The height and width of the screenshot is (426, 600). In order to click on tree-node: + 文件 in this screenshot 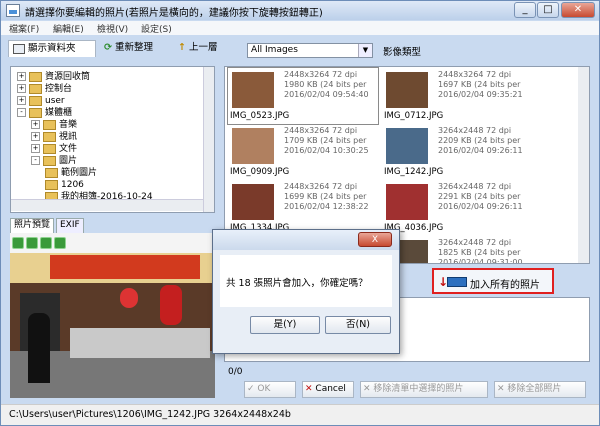, I will do `click(54, 149)`.